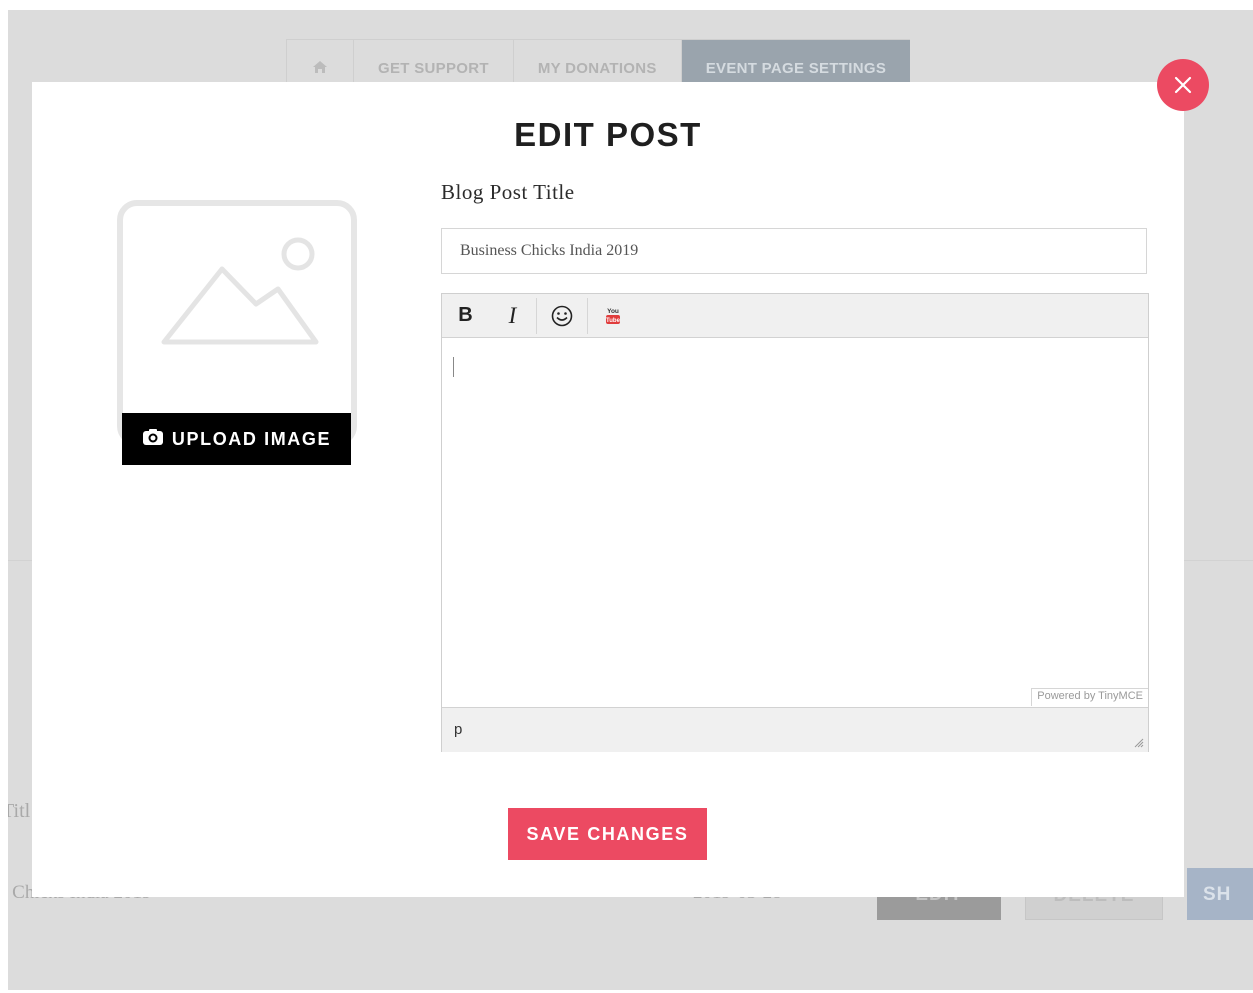  I want to click on image-placeholder-icon, so click(240, 291).